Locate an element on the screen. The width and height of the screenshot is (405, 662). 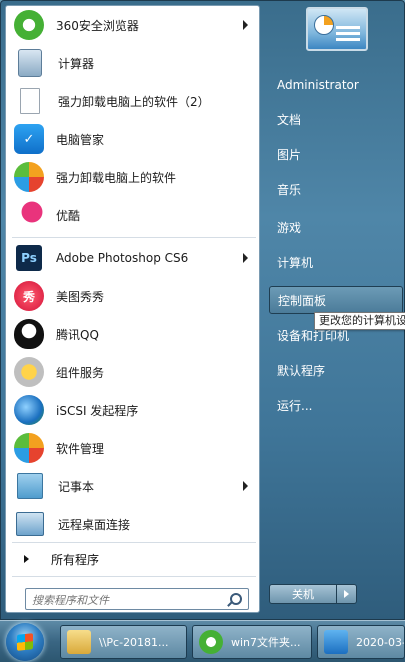
component-services-icon is located at coordinates (29, 372).